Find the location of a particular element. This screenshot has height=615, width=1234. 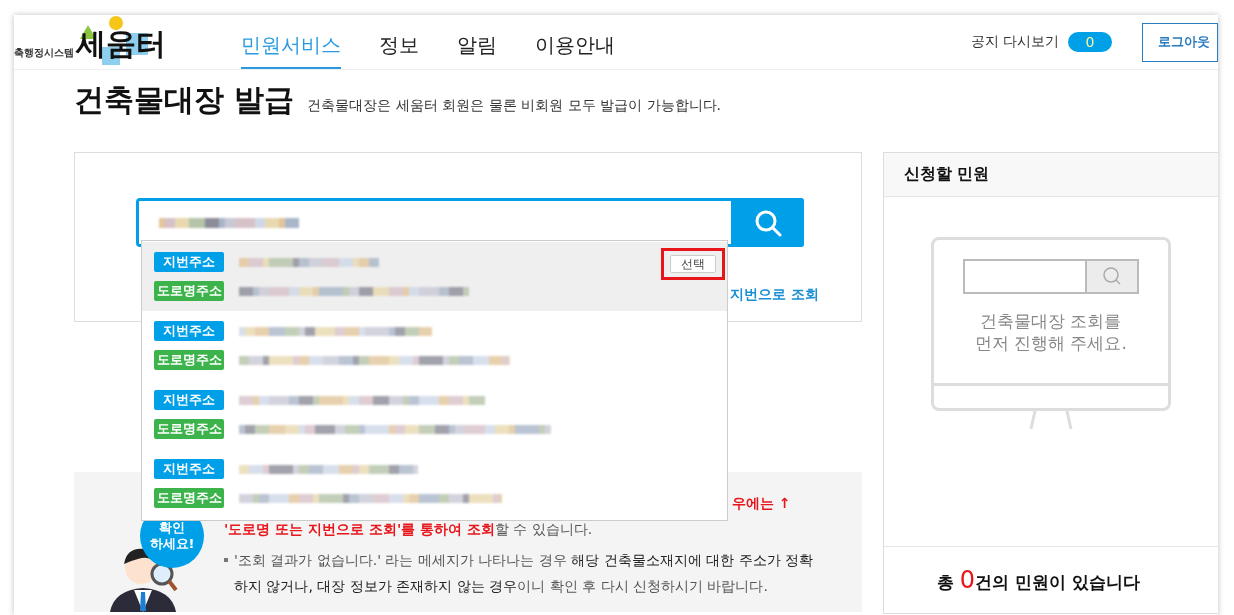

search-button is located at coordinates (767, 222).